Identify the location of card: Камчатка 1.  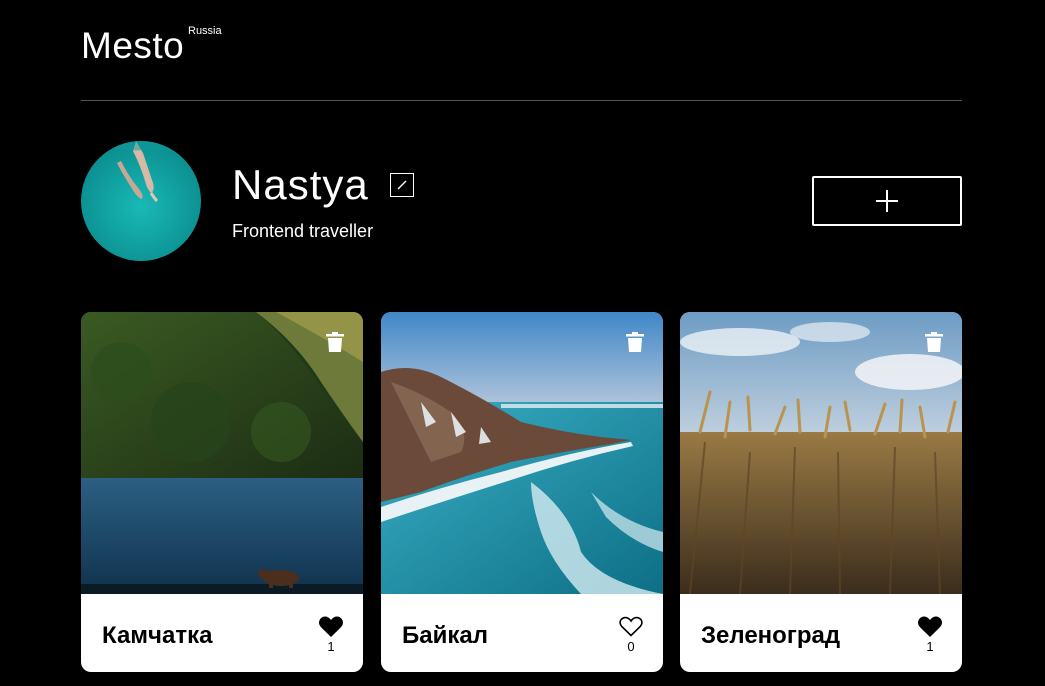
(222, 492).